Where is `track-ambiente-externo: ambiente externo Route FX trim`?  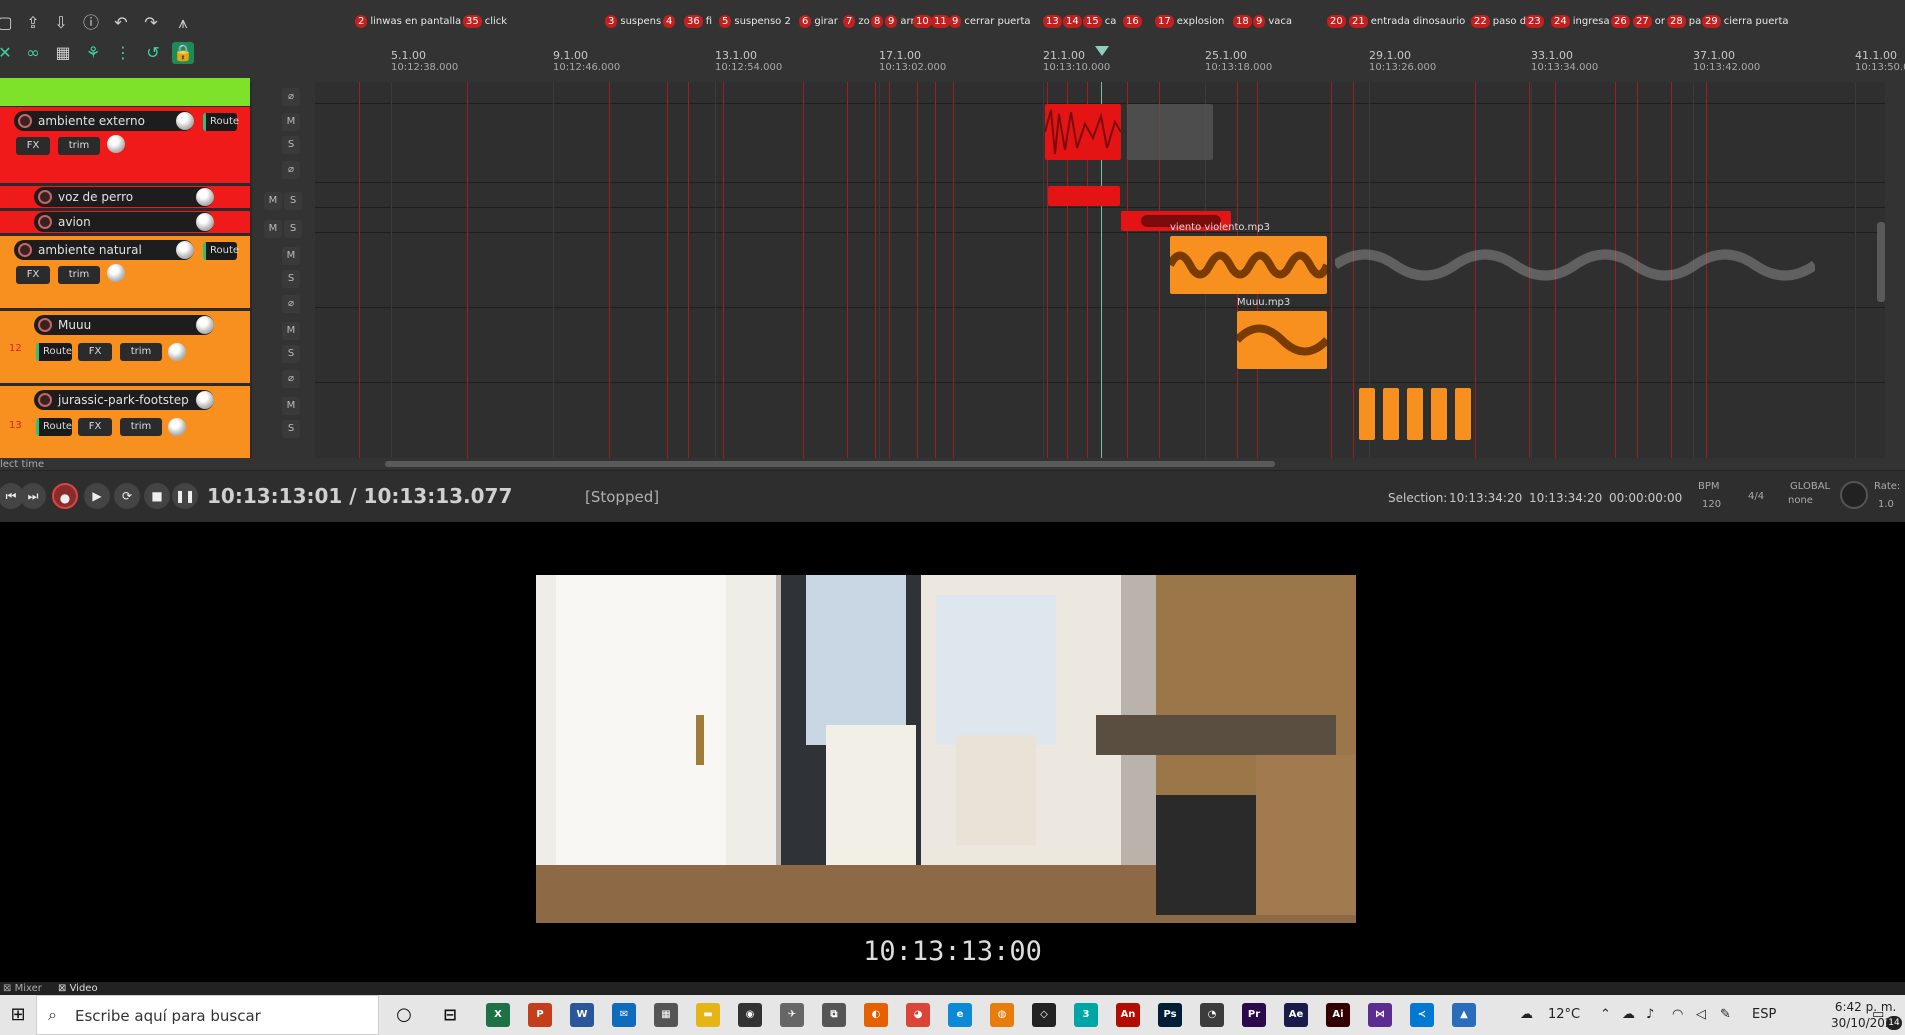 track-ambiente-externo: ambiente externo Route FX trim is located at coordinates (125, 145).